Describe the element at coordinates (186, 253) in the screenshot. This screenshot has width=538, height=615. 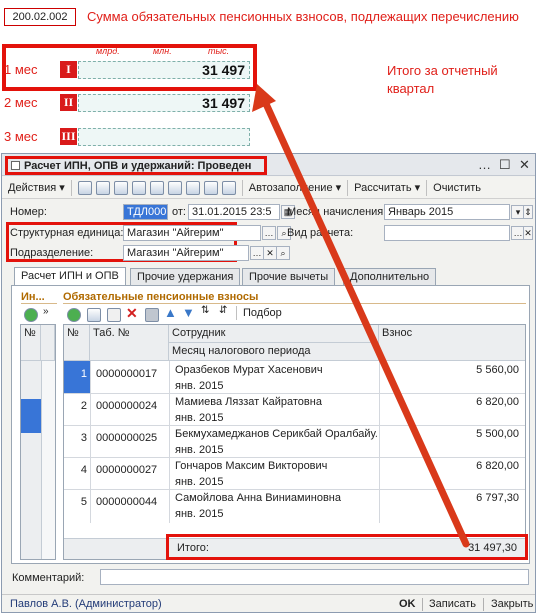
I see `department-field: Магазин "Айгерим"` at that location.